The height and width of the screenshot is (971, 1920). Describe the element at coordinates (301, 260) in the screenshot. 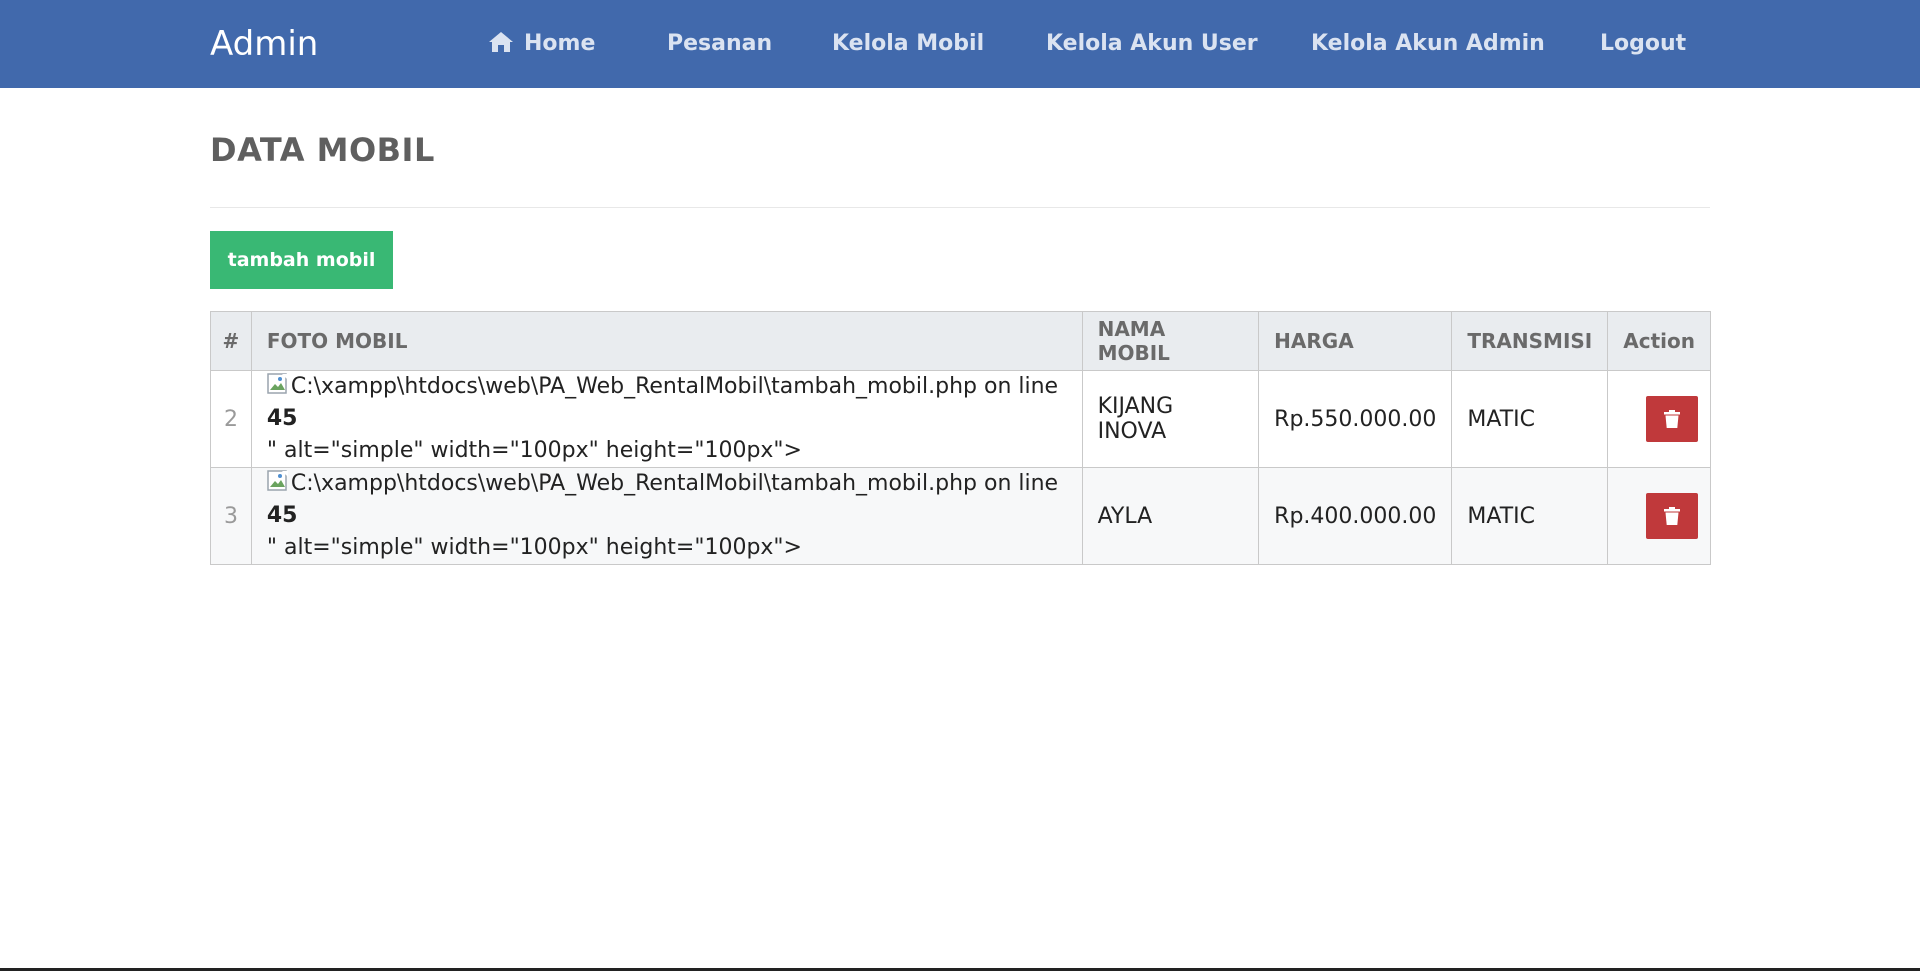

I see `add-car-button: tambah mobil` at that location.